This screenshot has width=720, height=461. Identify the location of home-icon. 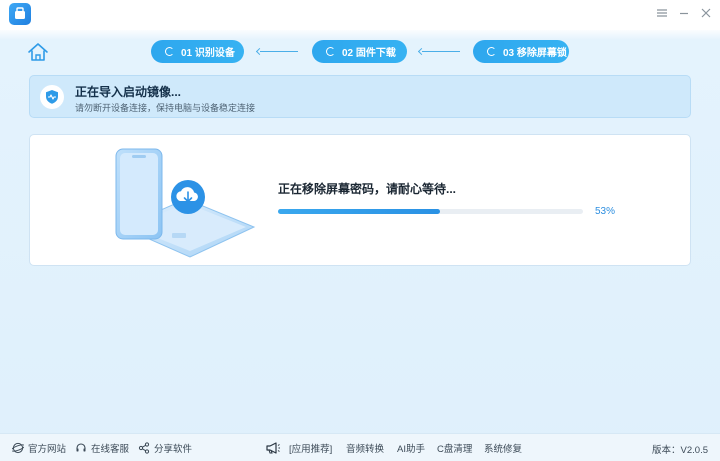
(38, 52).